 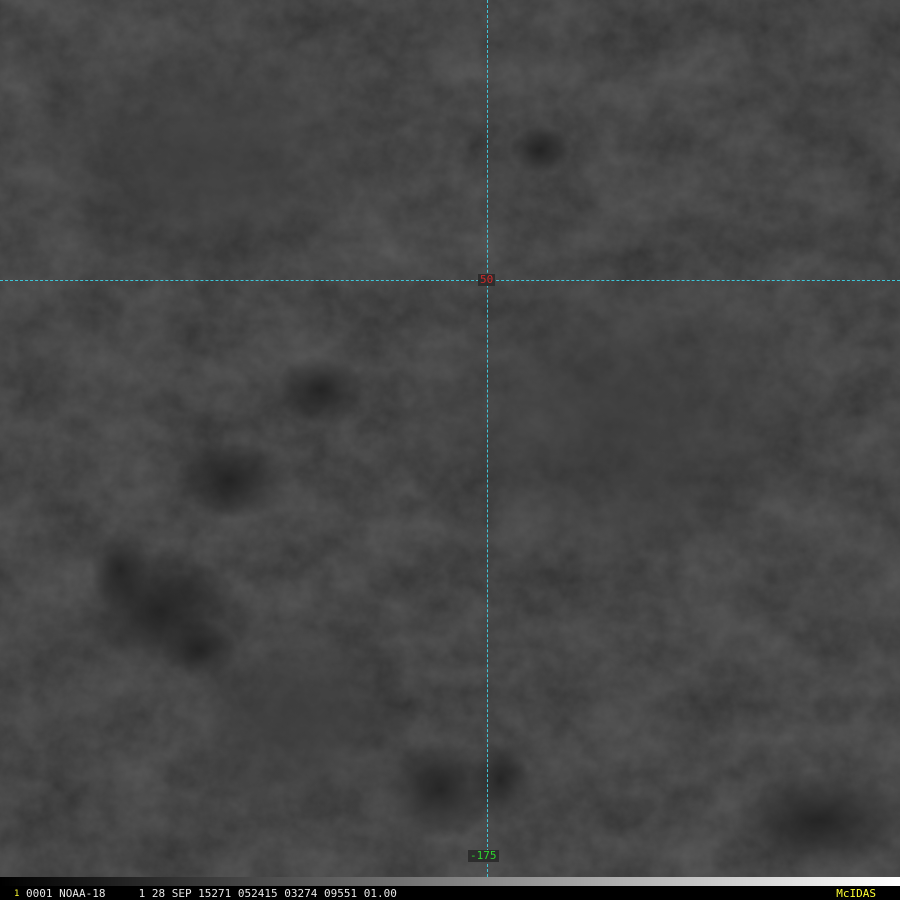 I want to click on latitude-label: 50, so click(x=487, y=279).